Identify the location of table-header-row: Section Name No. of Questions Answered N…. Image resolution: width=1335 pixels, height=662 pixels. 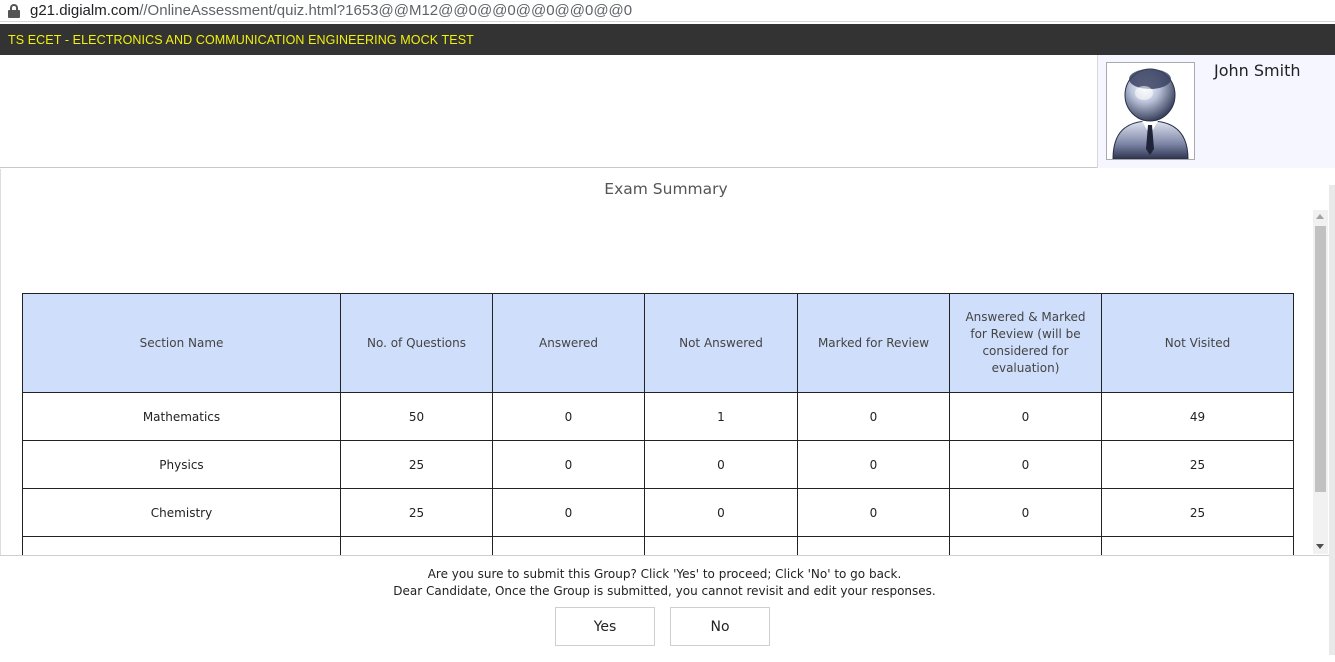
(658, 343).